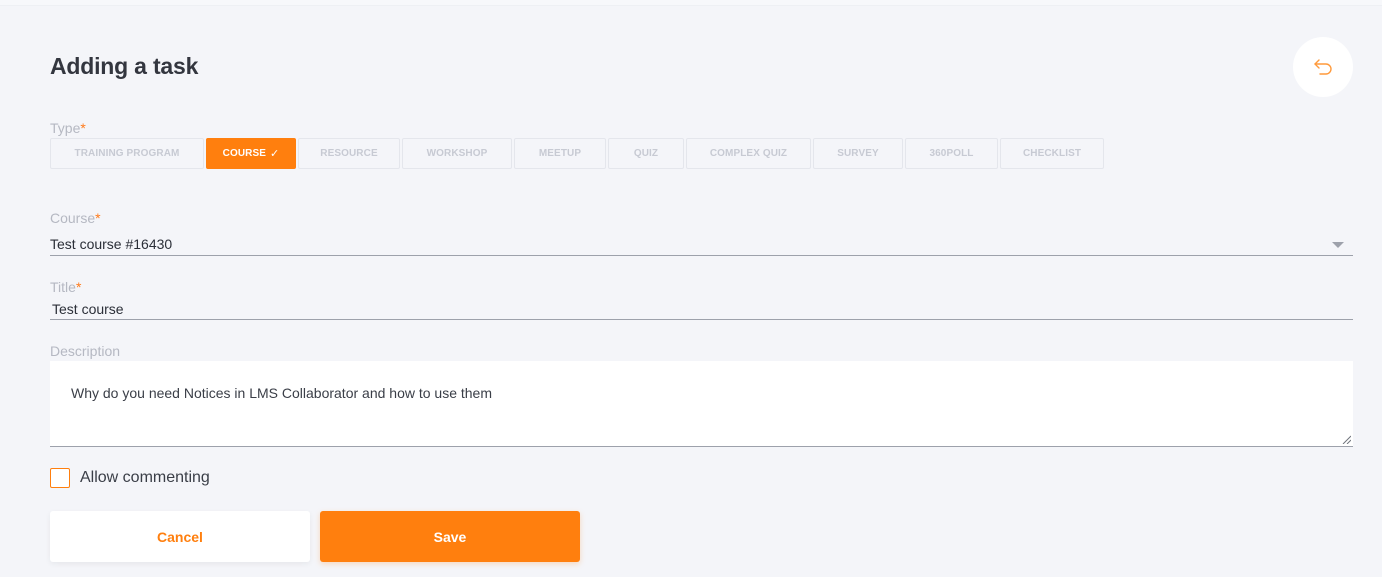  I want to click on type-option-meetup: MEETUP, so click(560, 153).